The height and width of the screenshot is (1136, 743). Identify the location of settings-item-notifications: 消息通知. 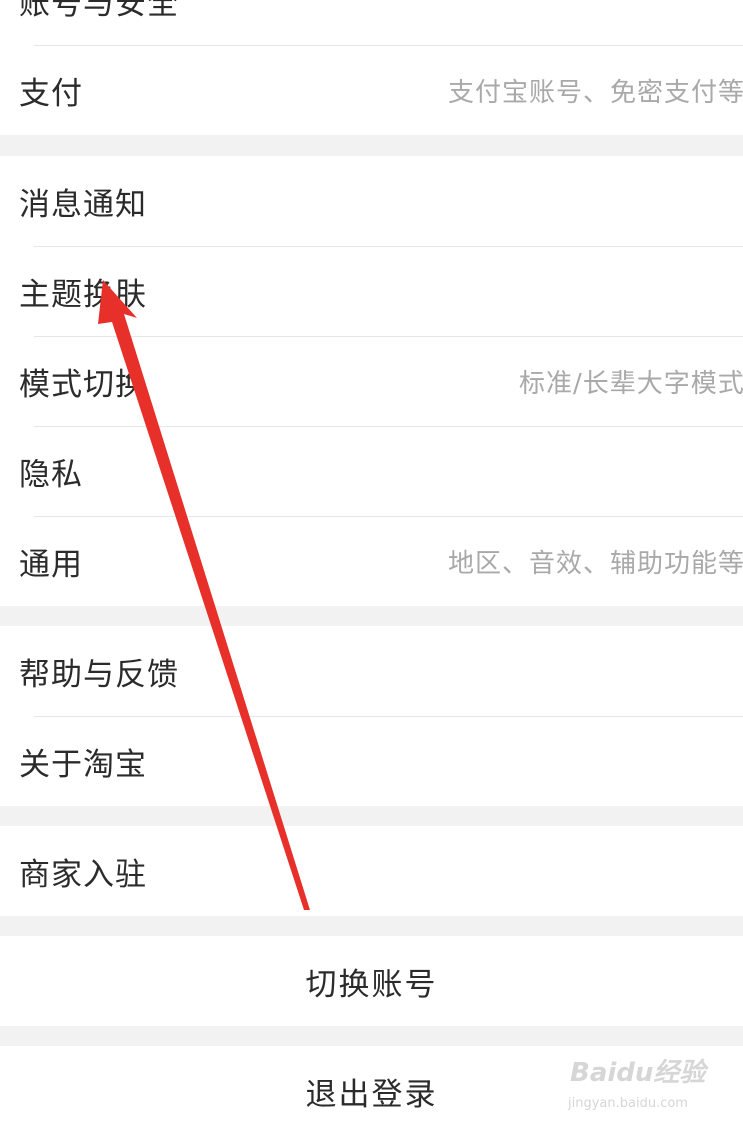
(371, 201).